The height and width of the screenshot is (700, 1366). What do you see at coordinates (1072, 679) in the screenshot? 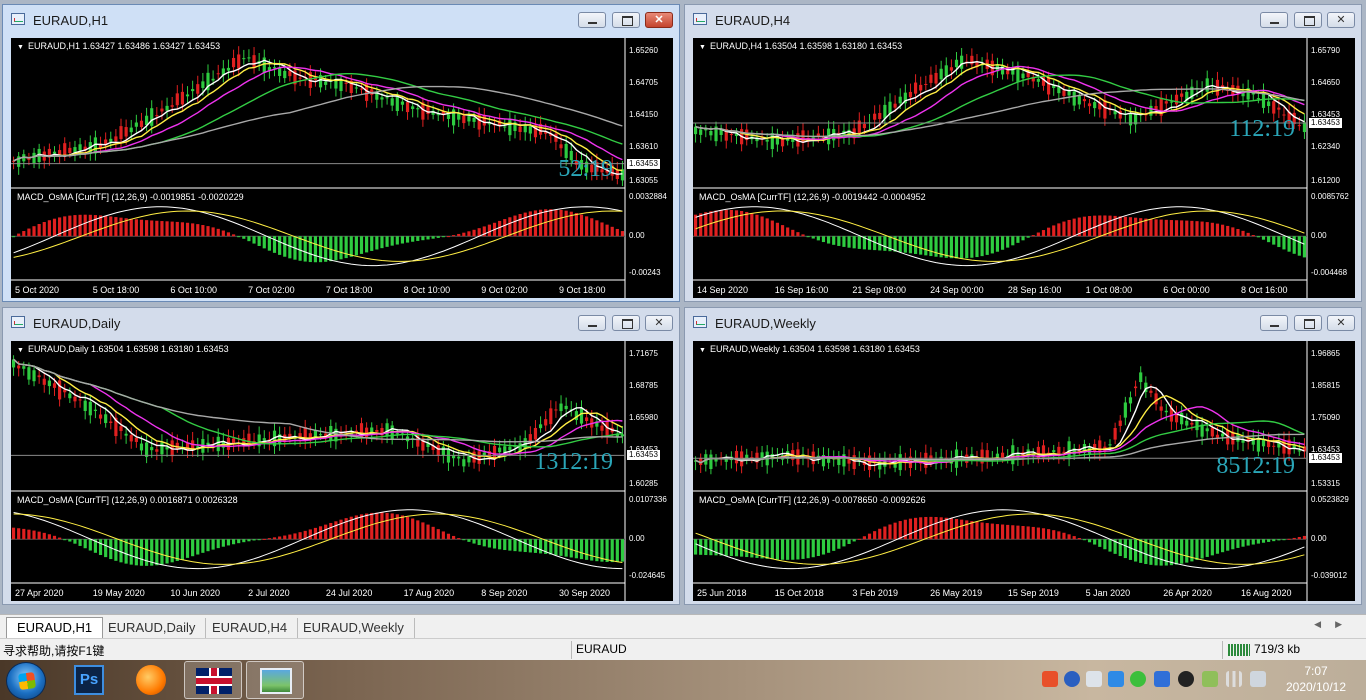
I see `help-icon` at bounding box center [1072, 679].